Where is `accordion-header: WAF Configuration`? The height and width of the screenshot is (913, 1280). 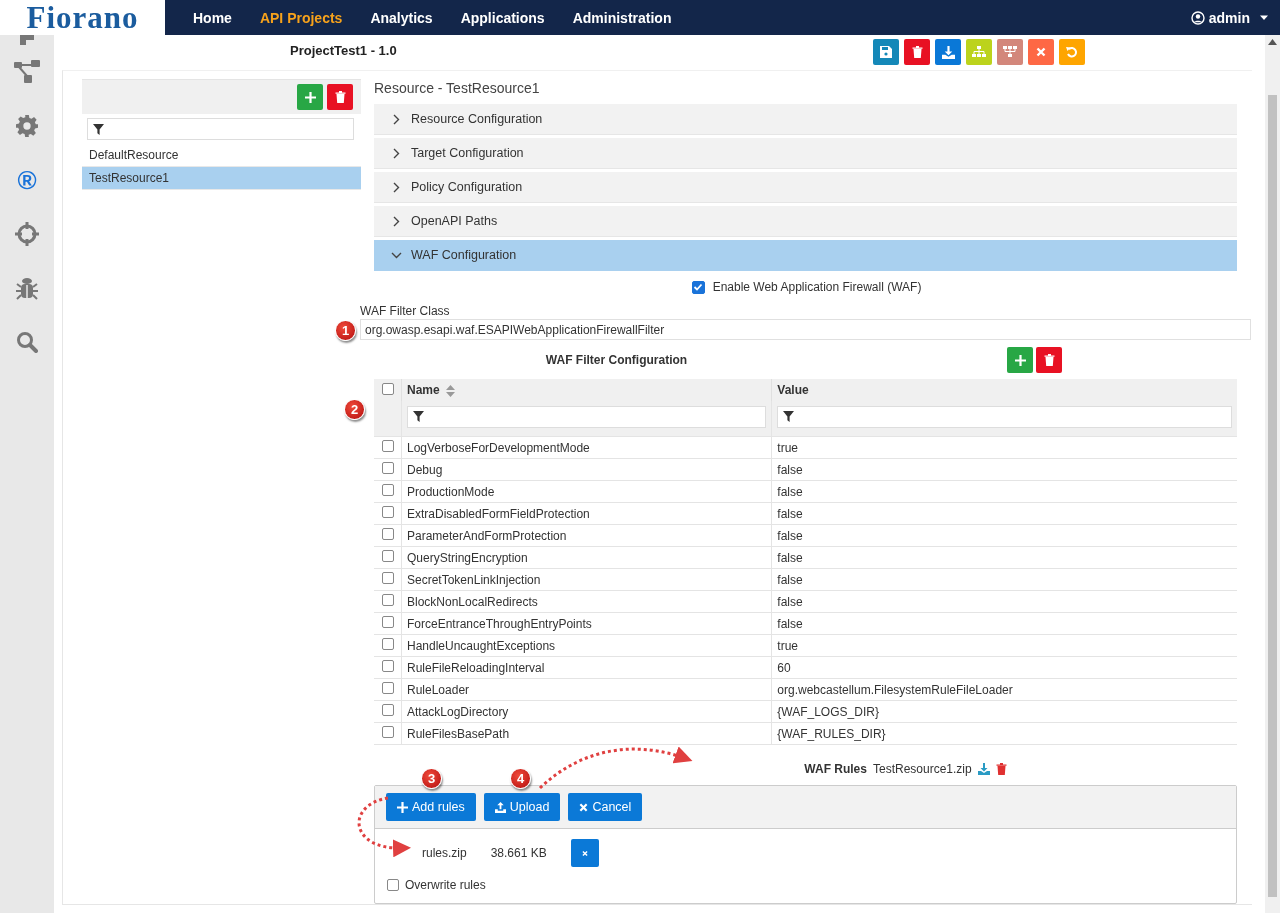 accordion-header: WAF Configuration is located at coordinates (805, 255).